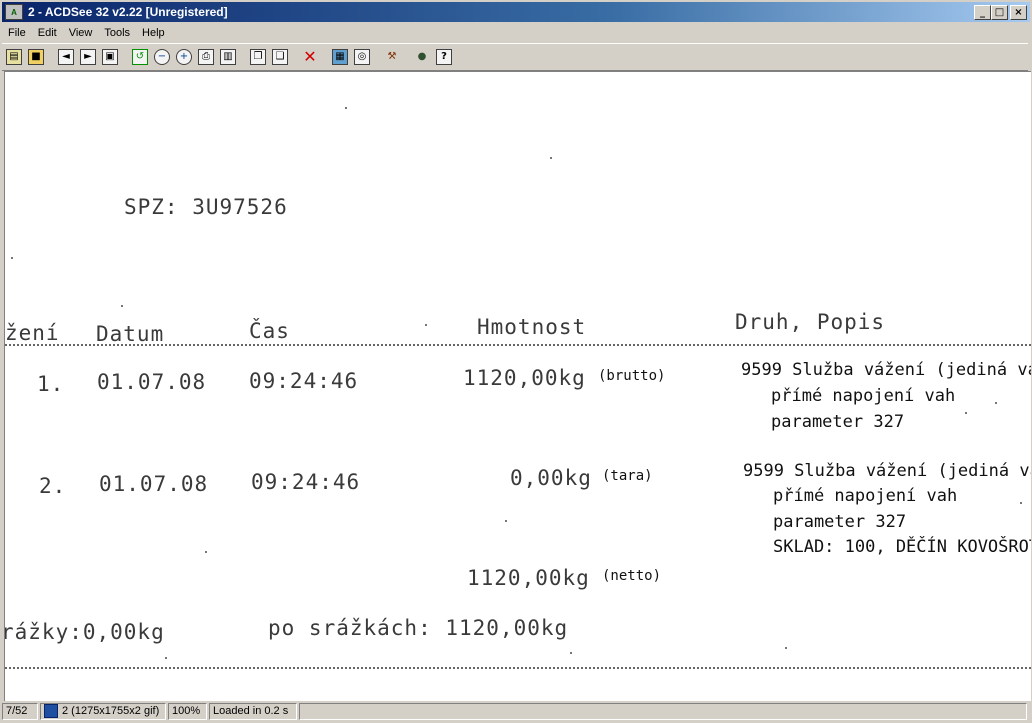 The height and width of the screenshot is (723, 1032). I want to click on row-2-date: 01.07.08, so click(154, 484).